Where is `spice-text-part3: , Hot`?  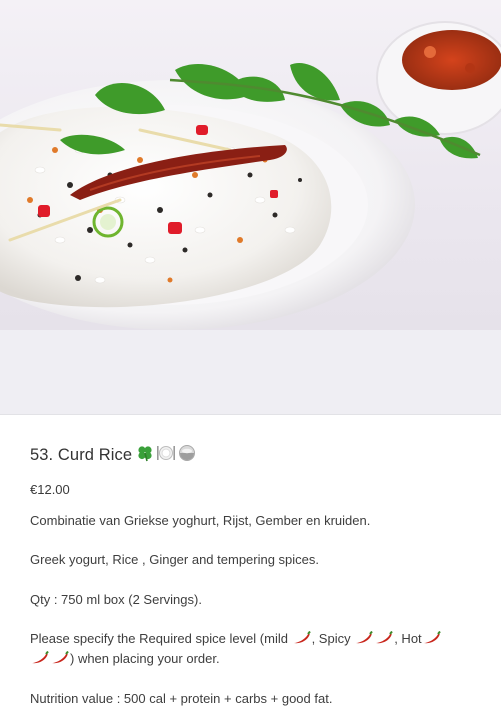
spice-text-part3: , Hot is located at coordinates (408, 638).